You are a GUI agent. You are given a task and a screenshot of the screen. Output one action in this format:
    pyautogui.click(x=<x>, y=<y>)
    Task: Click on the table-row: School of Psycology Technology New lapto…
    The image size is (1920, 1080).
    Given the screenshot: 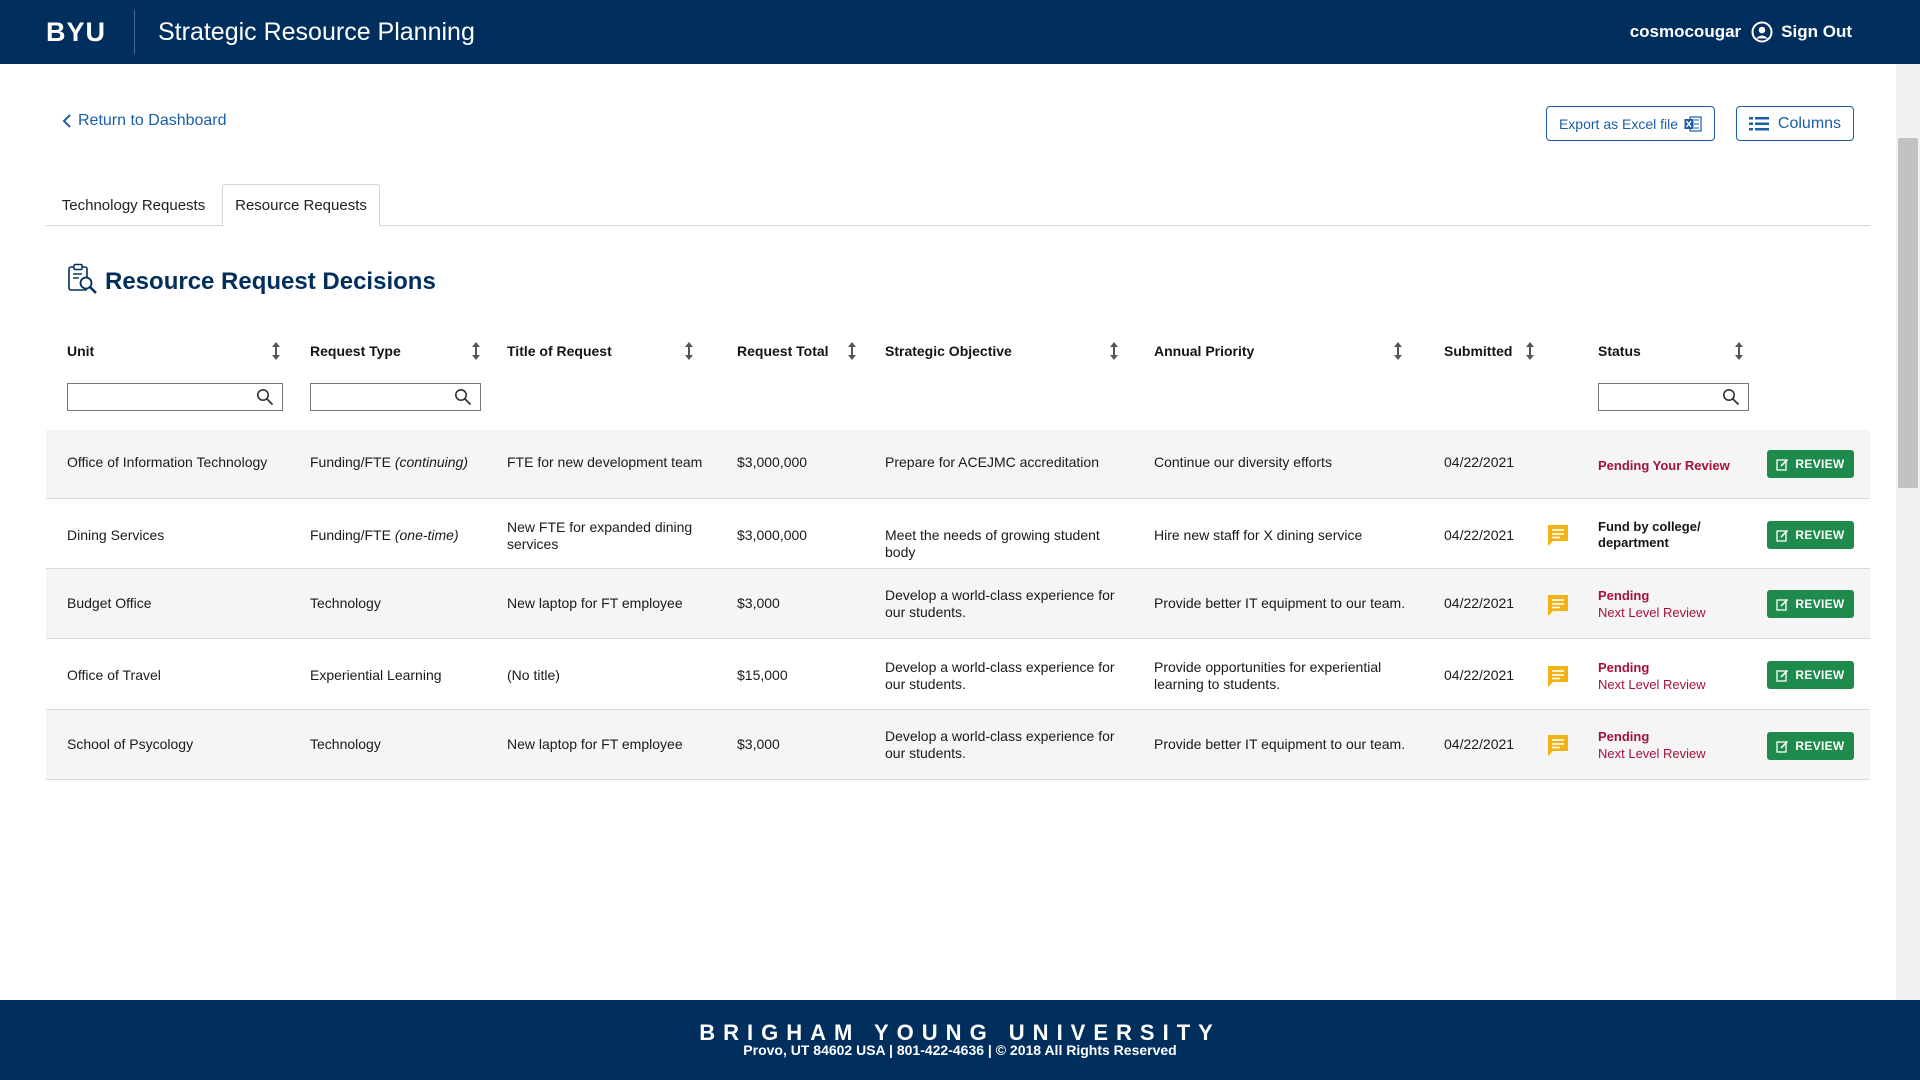 What is the action you would take?
    pyautogui.click(x=958, y=745)
    